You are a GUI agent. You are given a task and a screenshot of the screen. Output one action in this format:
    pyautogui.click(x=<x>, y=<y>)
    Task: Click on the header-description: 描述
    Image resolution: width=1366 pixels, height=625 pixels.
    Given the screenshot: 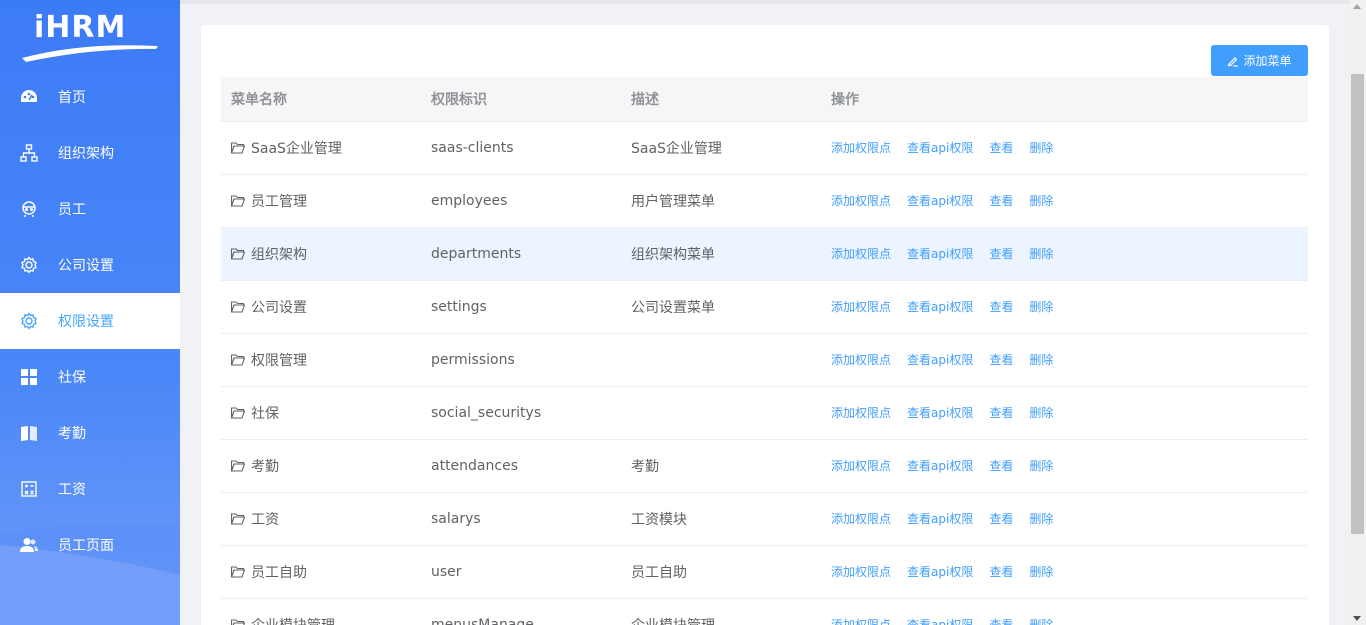 What is the action you would take?
    pyautogui.click(x=721, y=99)
    